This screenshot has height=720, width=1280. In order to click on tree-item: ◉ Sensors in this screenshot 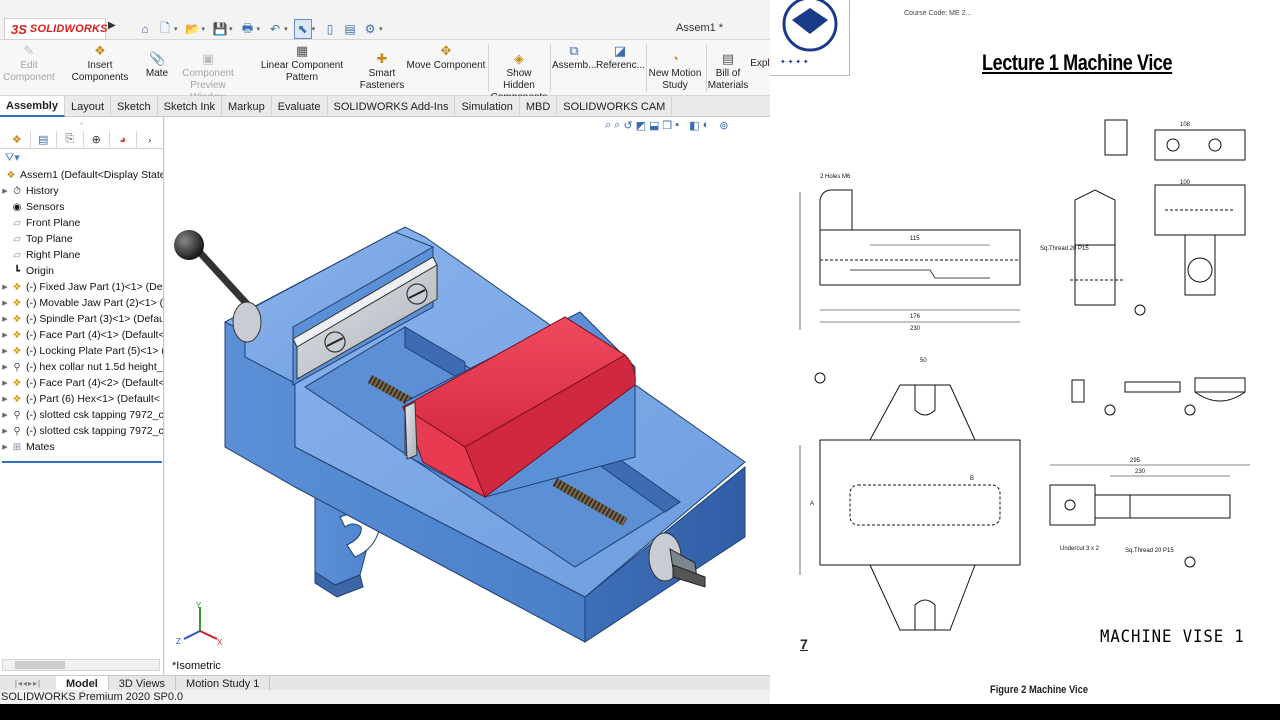, I will do `click(81, 207)`.